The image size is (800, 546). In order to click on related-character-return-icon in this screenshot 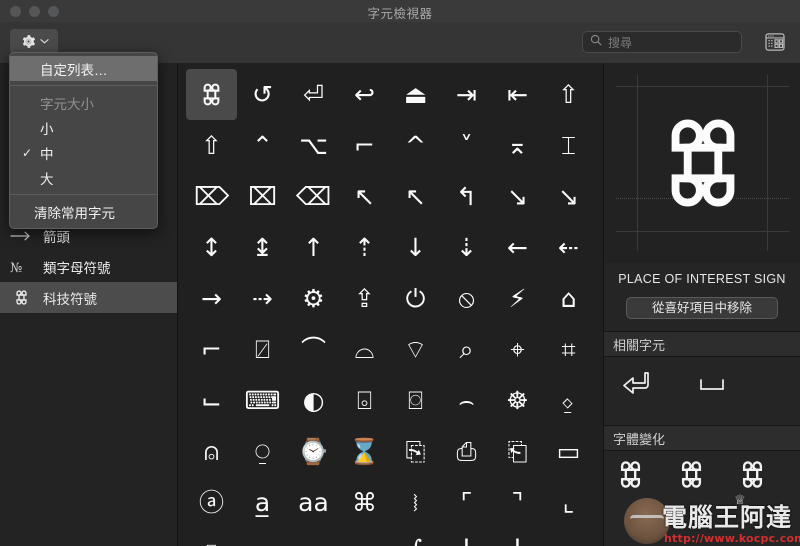, I will do `click(638, 385)`.